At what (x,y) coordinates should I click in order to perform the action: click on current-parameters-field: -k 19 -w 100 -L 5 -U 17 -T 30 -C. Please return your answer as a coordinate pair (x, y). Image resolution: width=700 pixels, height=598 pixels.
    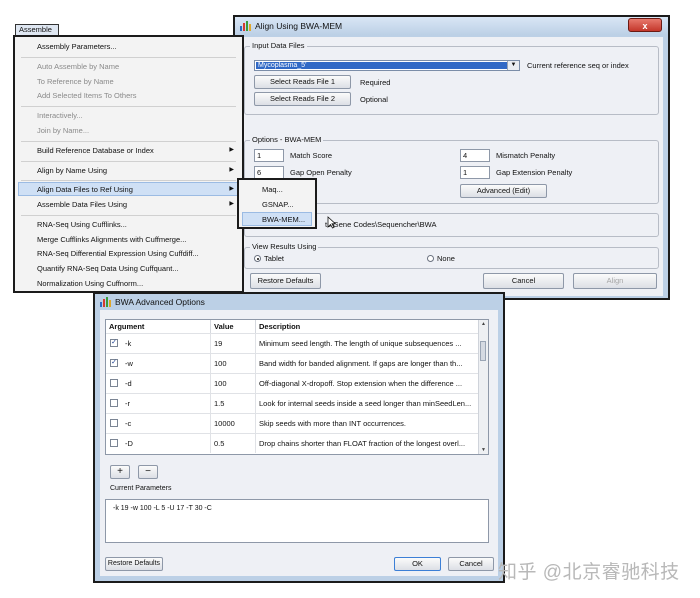
    Looking at the image, I should click on (297, 521).